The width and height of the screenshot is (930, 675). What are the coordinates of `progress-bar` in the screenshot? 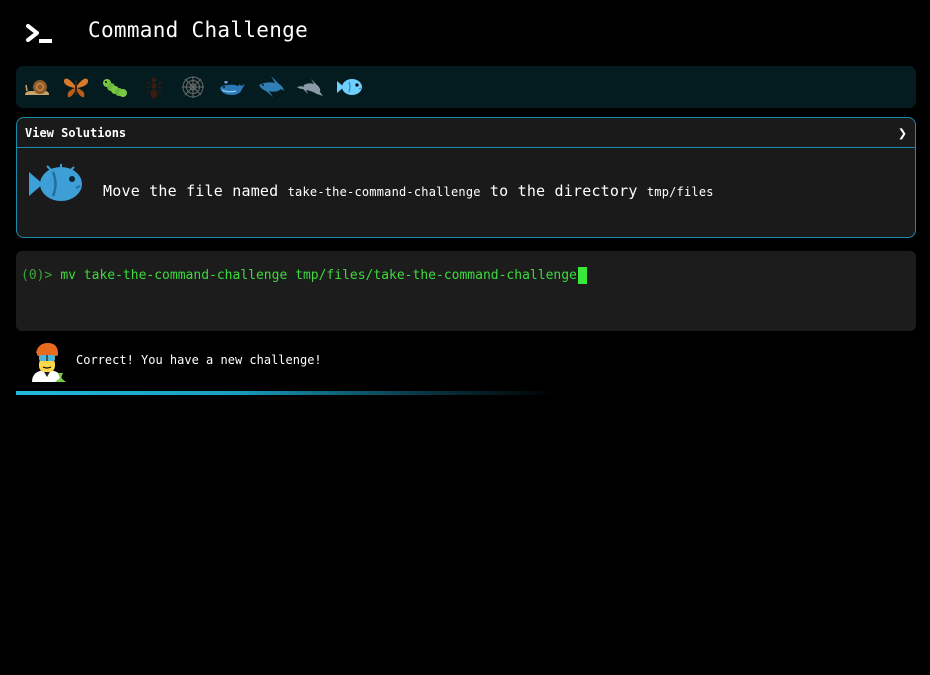 It's located at (286, 393).